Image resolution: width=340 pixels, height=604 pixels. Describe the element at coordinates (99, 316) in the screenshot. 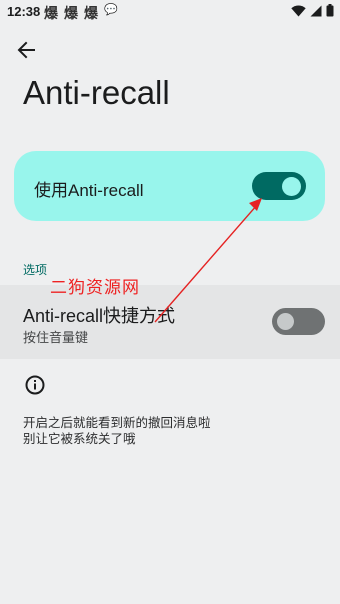

I see `shortcut-title: Anti-recall快捷方式` at that location.